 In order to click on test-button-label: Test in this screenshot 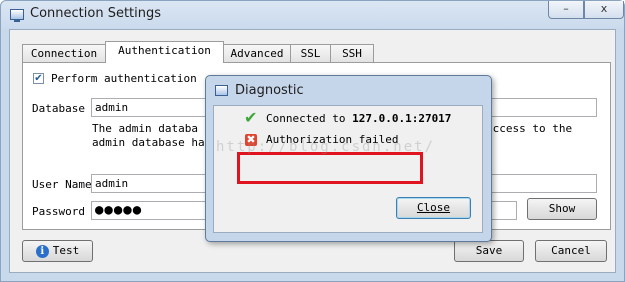, I will do `click(66, 250)`.